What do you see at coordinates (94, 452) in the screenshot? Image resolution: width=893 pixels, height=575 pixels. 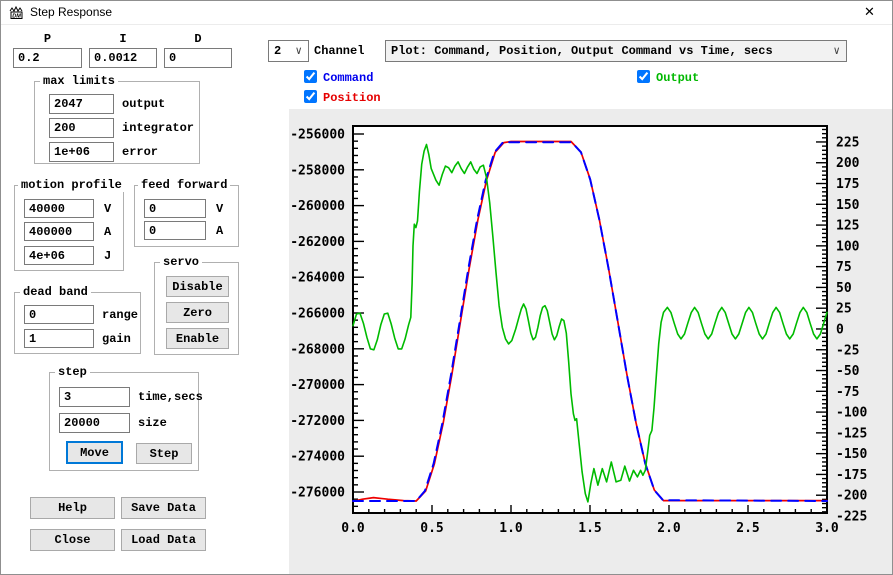 I see `move-button: Move` at bounding box center [94, 452].